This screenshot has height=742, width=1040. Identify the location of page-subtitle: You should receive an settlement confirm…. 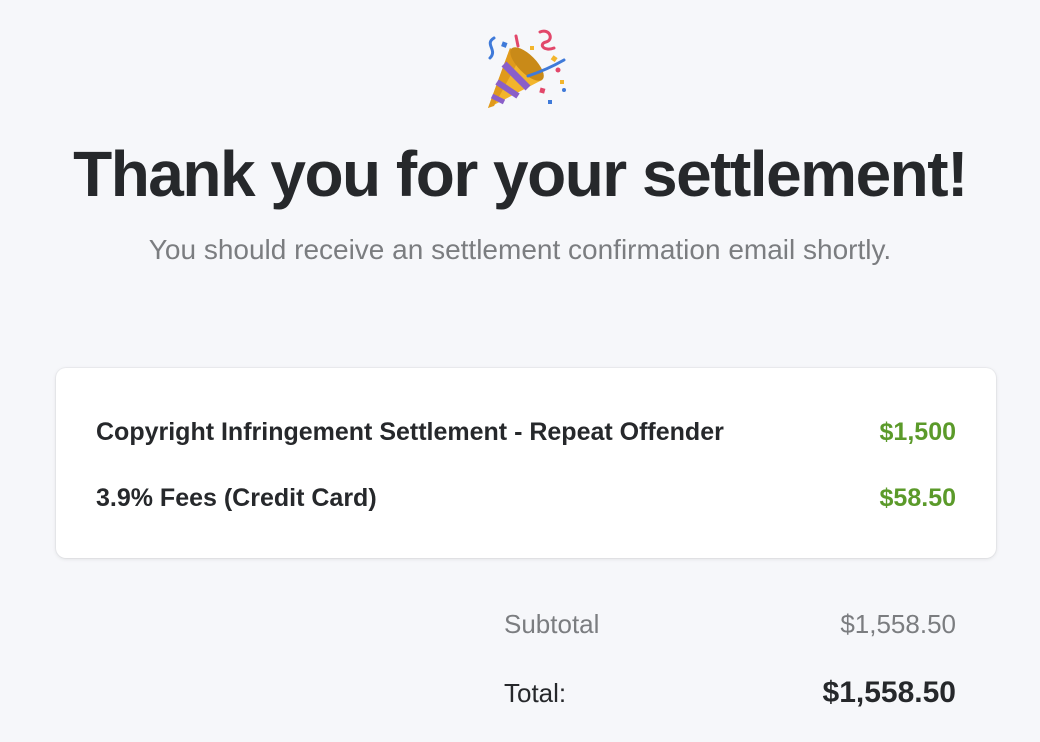
(520, 249).